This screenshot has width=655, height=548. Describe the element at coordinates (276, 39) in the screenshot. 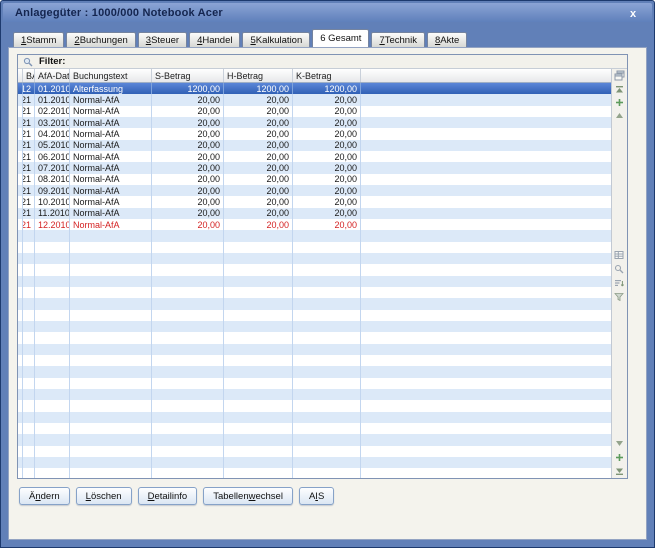

I see `tab-5-kalkulation: 5 Kalkulation` at that location.